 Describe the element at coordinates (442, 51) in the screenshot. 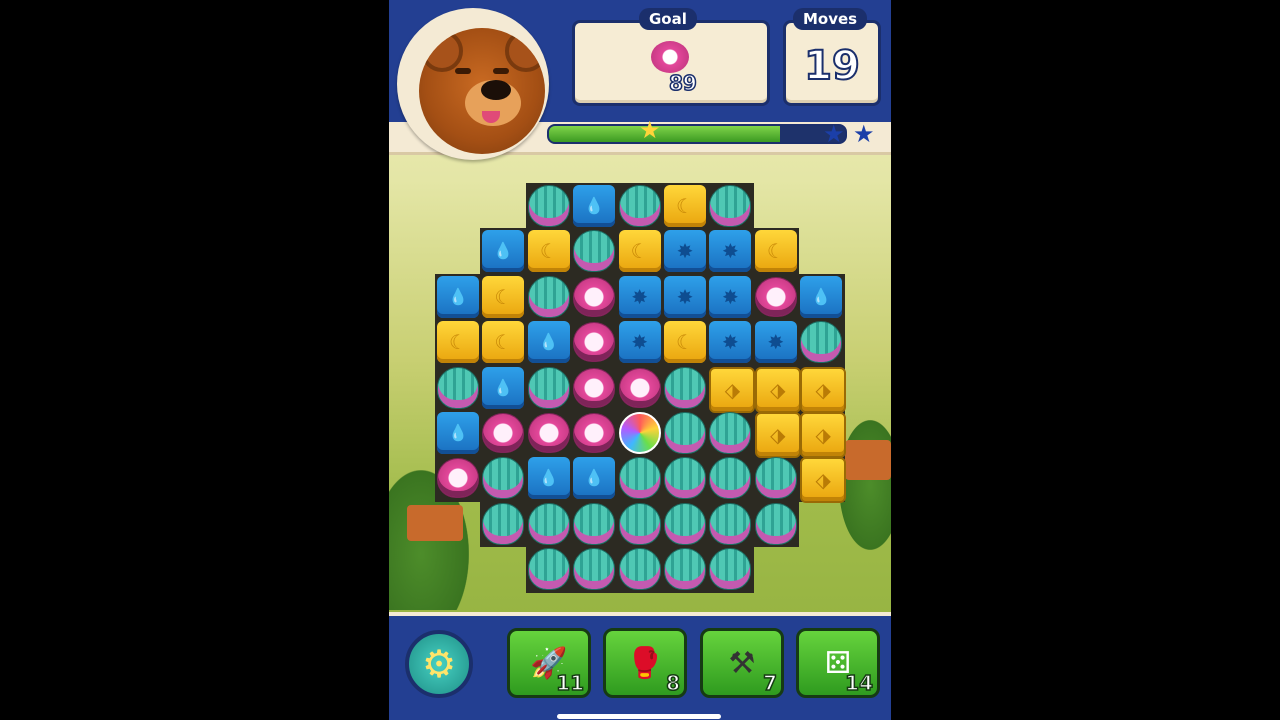

I see `bear-ear-left` at that location.